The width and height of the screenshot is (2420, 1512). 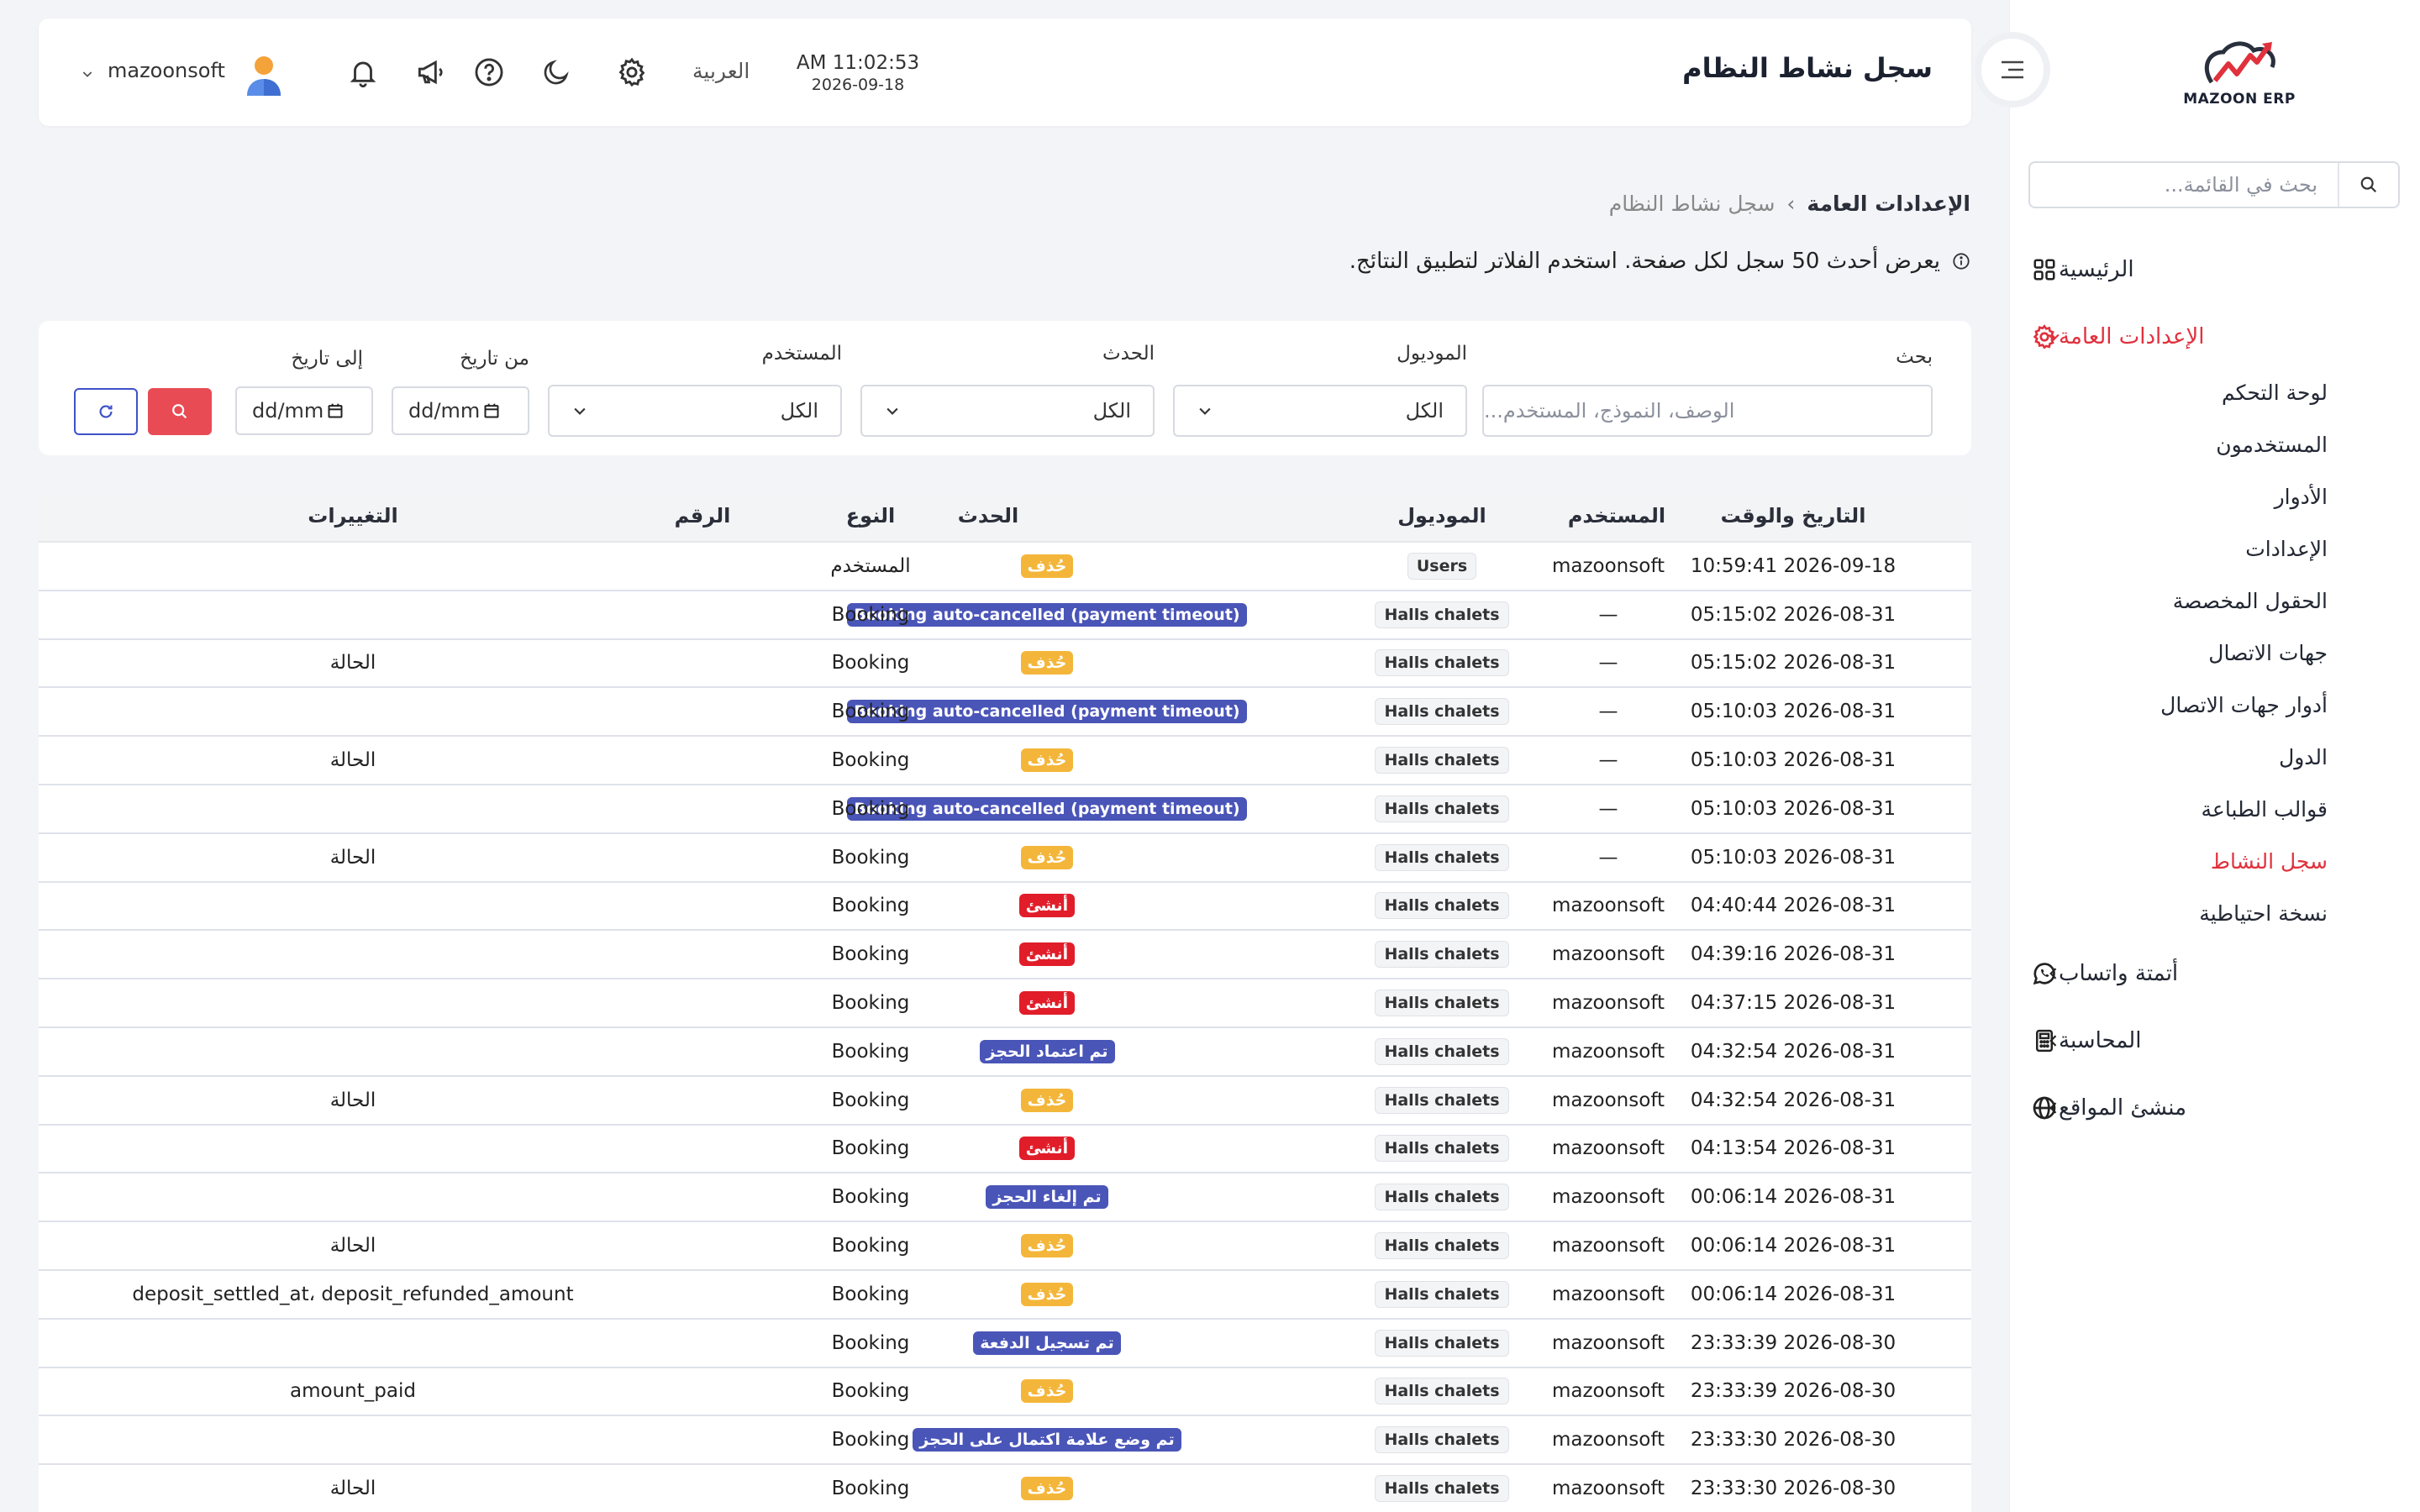 What do you see at coordinates (2215, 861) in the screenshot?
I see `sidebar-subitem-activity-log: سجل النشاط` at bounding box center [2215, 861].